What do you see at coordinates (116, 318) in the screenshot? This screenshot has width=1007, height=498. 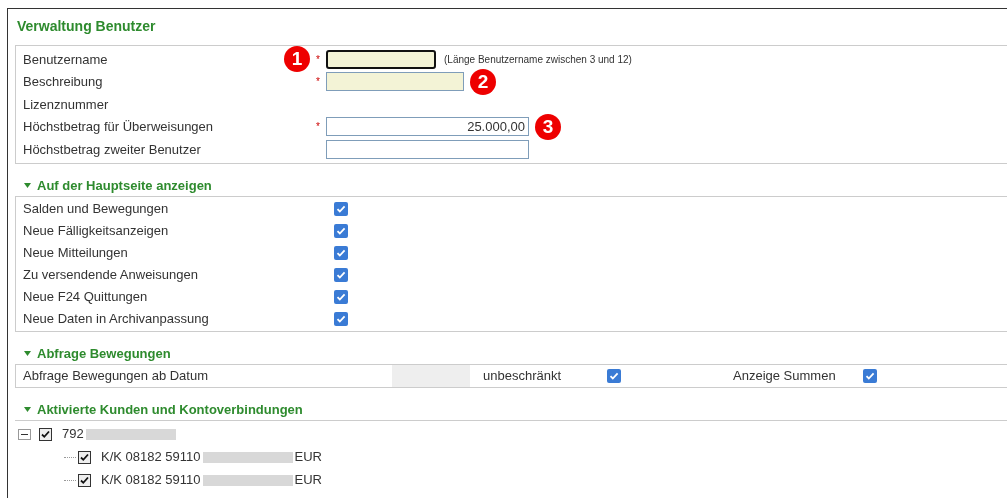 I see `option-label: Neue Daten in Archivanpassung` at bounding box center [116, 318].